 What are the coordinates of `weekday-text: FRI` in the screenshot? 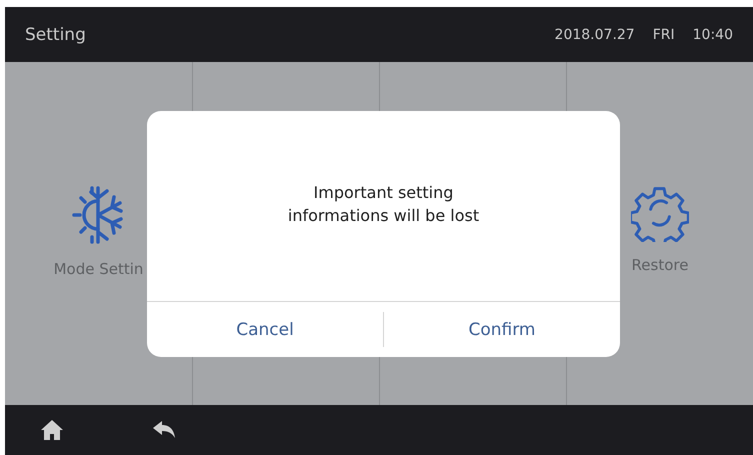 It's located at (663, 34).